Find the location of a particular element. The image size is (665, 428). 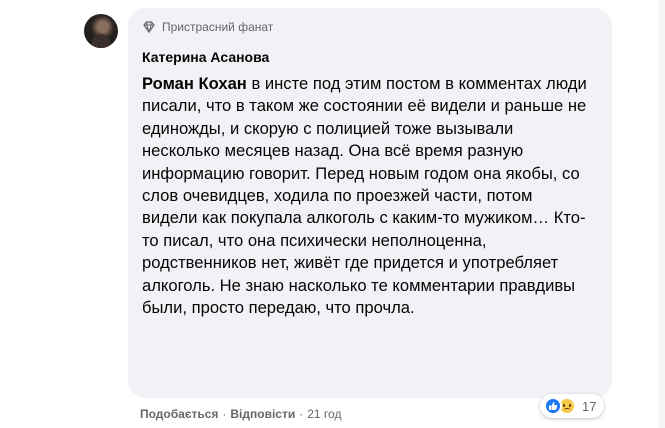

reactions-summary: 17 is located at coordinates (572, 406).